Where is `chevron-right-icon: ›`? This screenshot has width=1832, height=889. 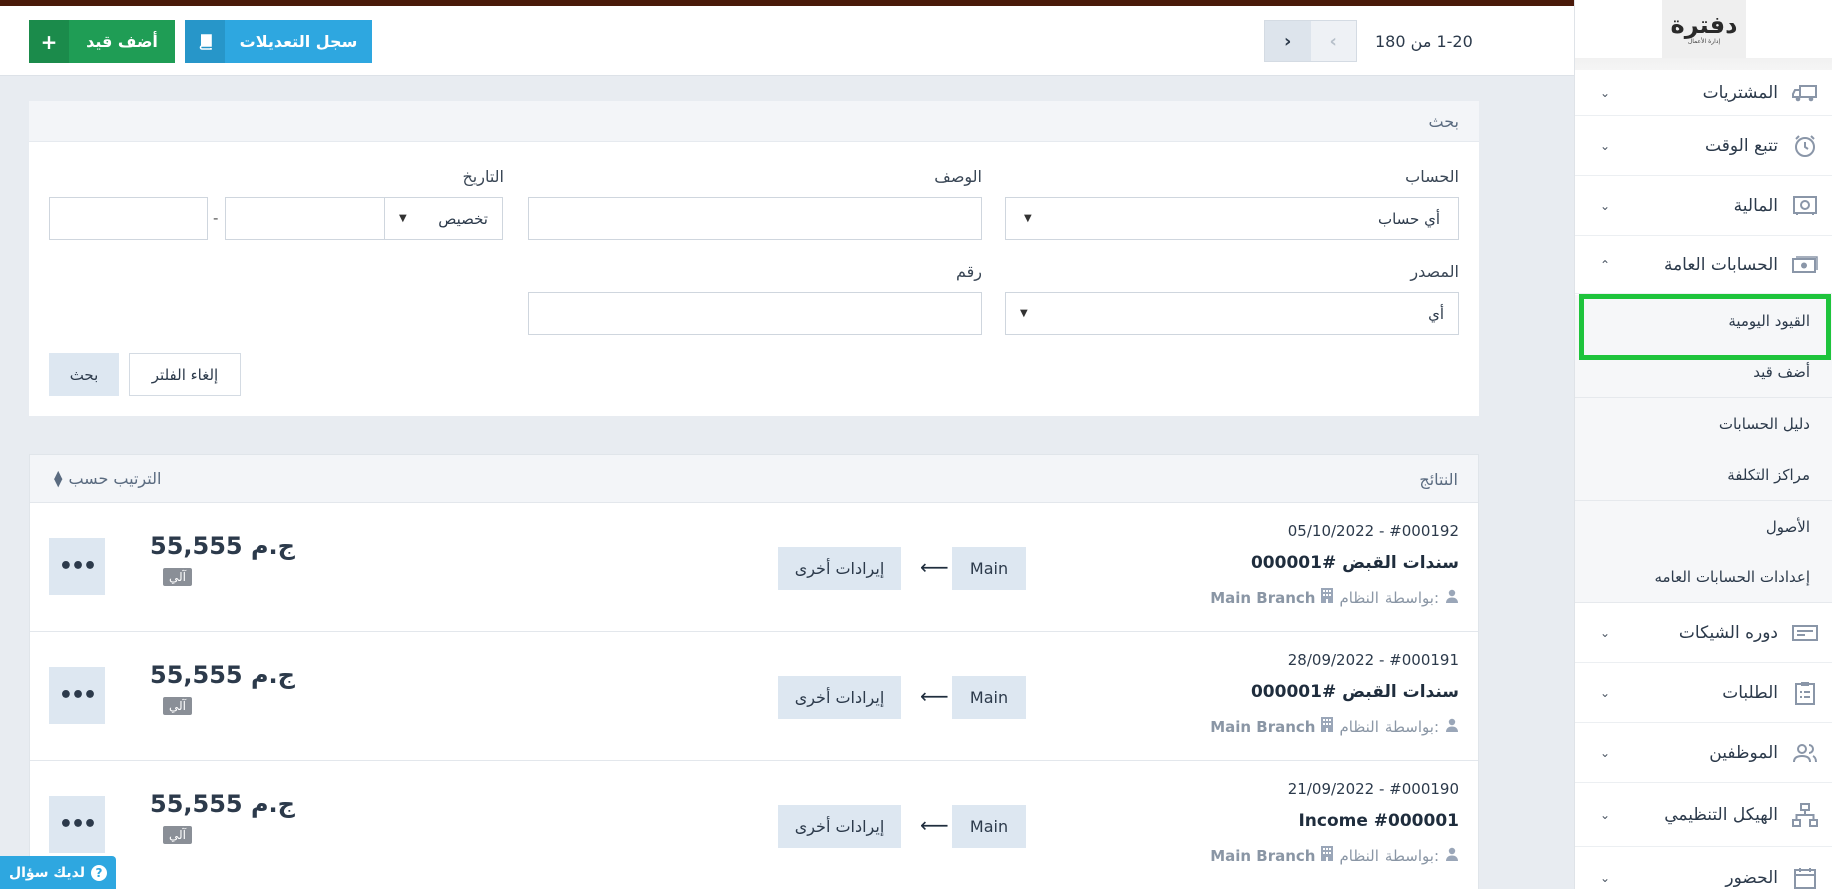 chevron-right-icon: › is located at coordinates (1288, 41).